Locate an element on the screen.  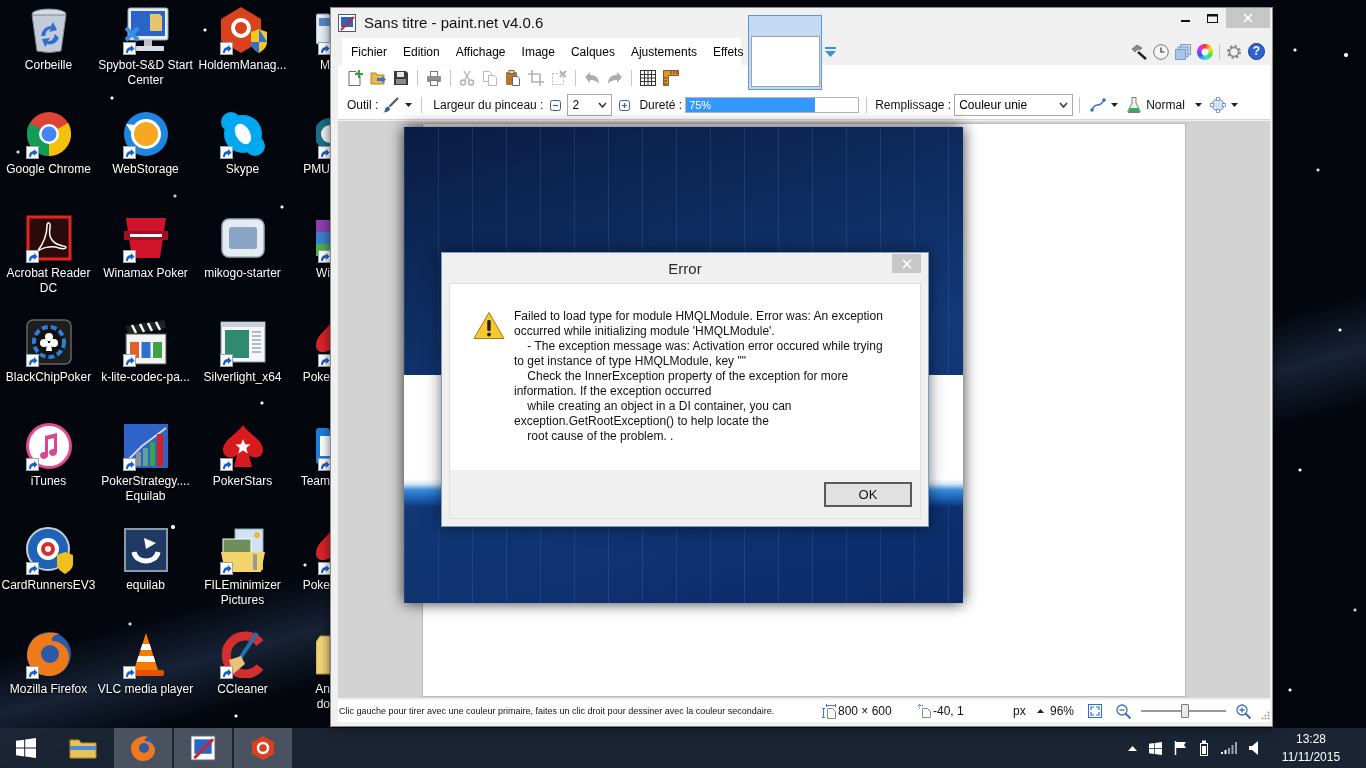
bubble-icon is located at coordinates (242, 134).